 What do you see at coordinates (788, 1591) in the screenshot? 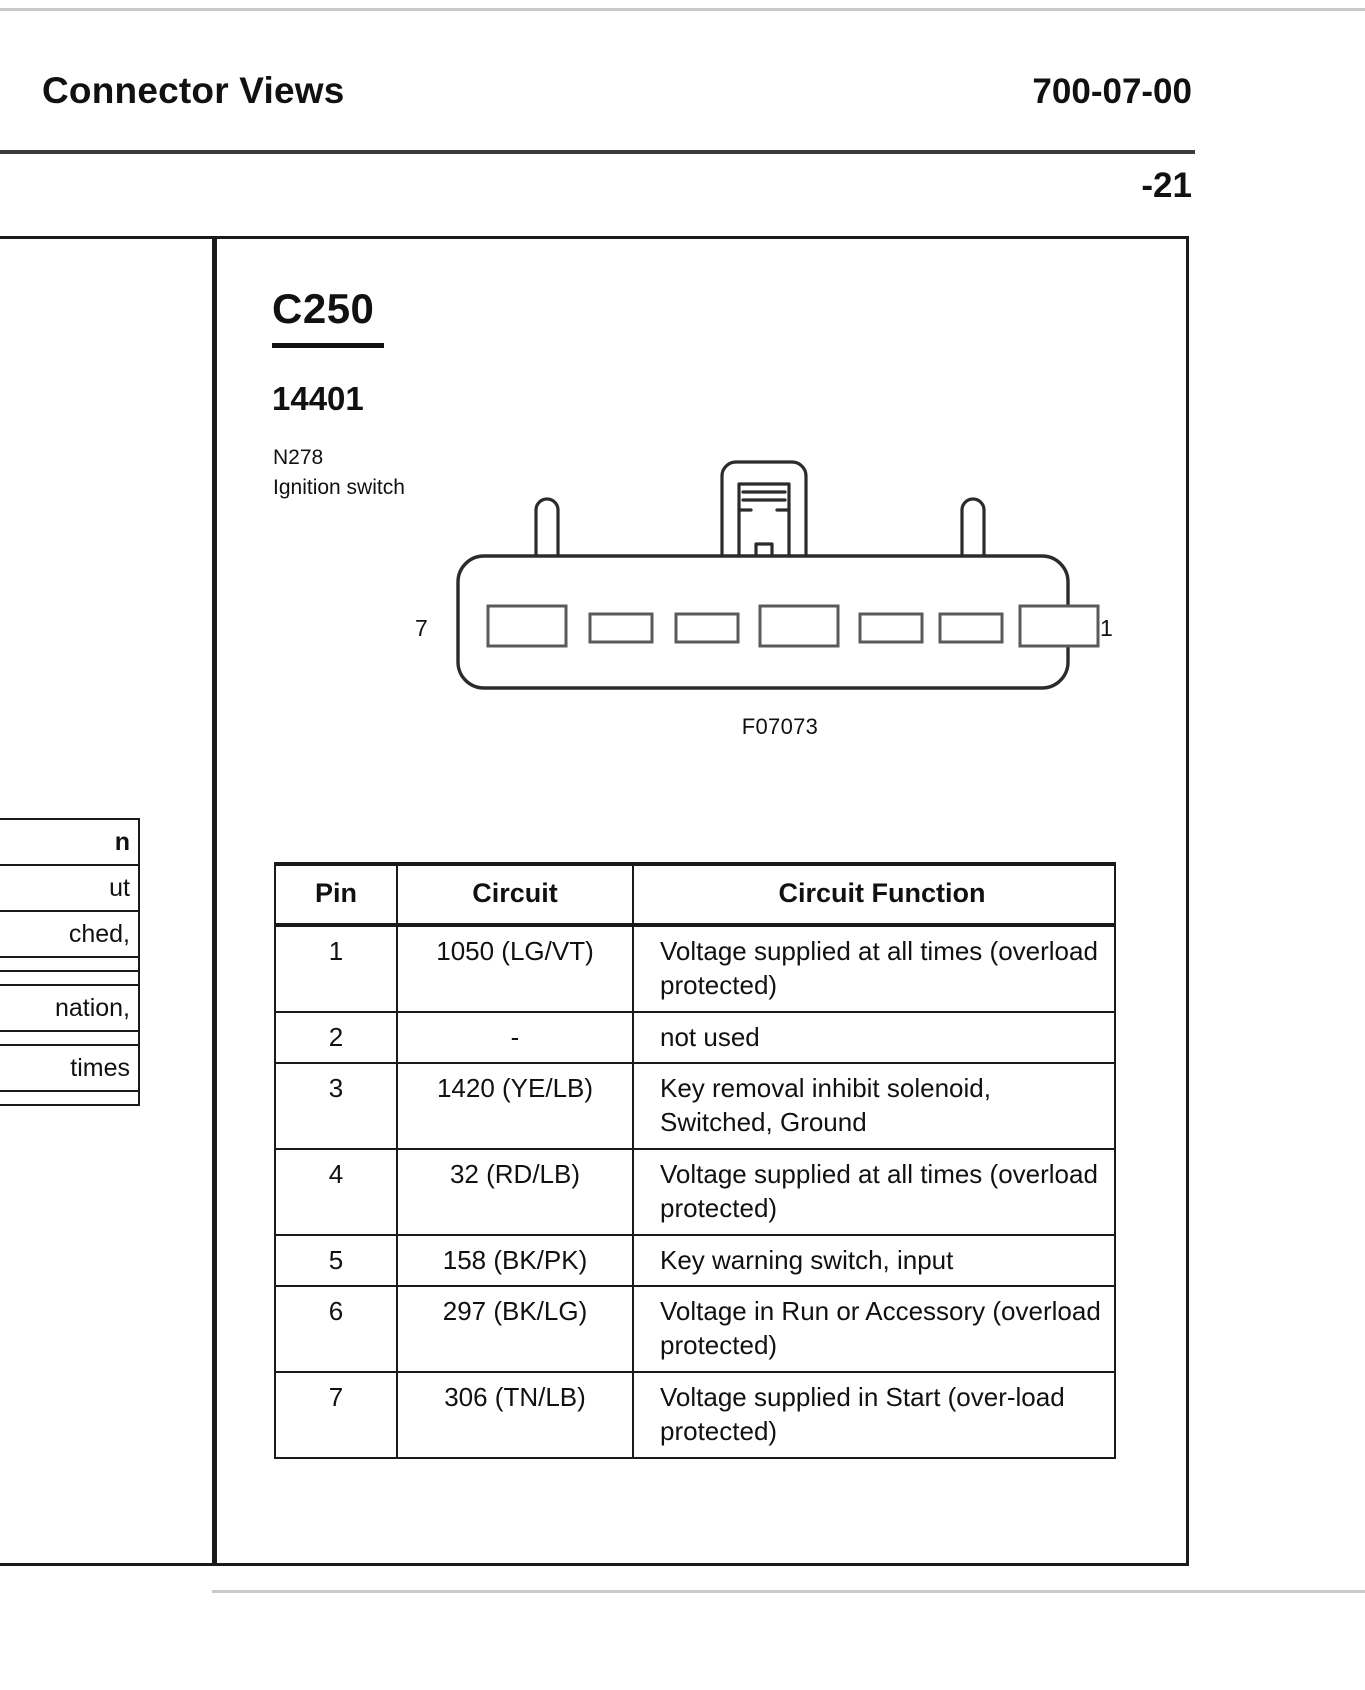
I see `page-bottom-rule` at bounding box center [788, 1591].